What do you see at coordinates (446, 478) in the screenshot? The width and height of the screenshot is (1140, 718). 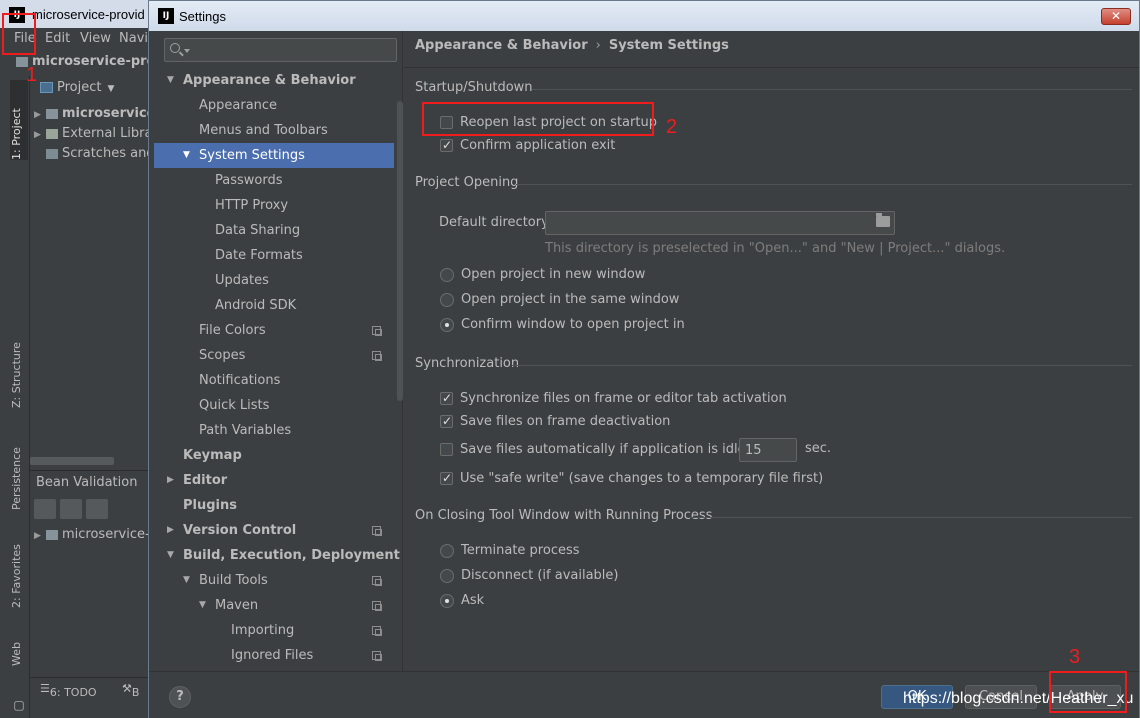 I see `checkbox-box` at bounding box center [446, 478].